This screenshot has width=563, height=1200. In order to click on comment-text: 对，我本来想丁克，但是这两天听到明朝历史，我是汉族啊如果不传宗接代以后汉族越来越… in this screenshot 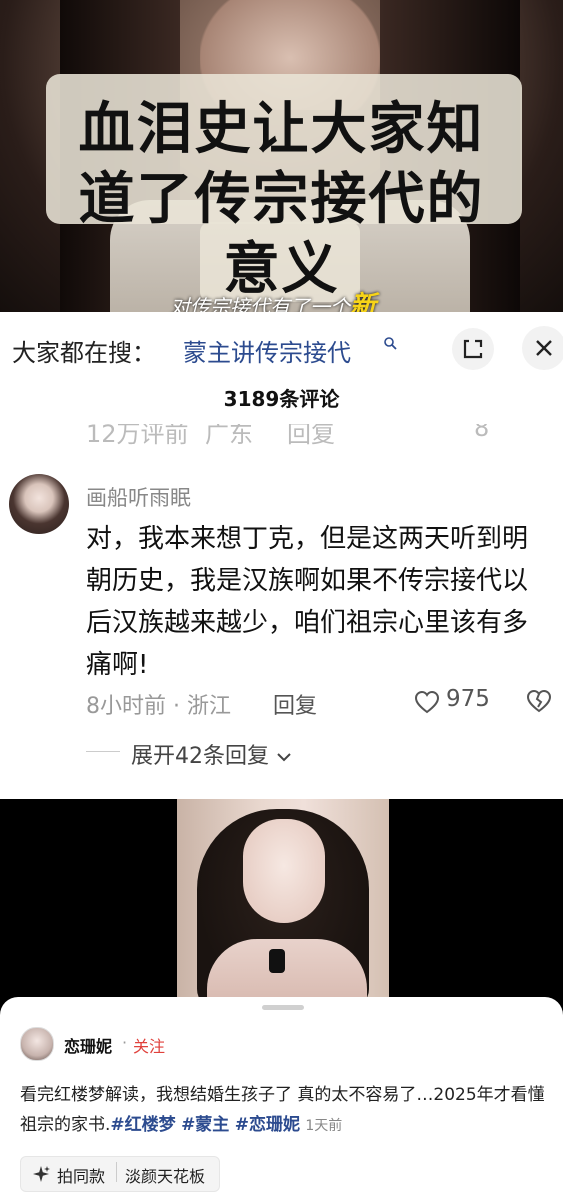, I will do `click(307, 602)`.